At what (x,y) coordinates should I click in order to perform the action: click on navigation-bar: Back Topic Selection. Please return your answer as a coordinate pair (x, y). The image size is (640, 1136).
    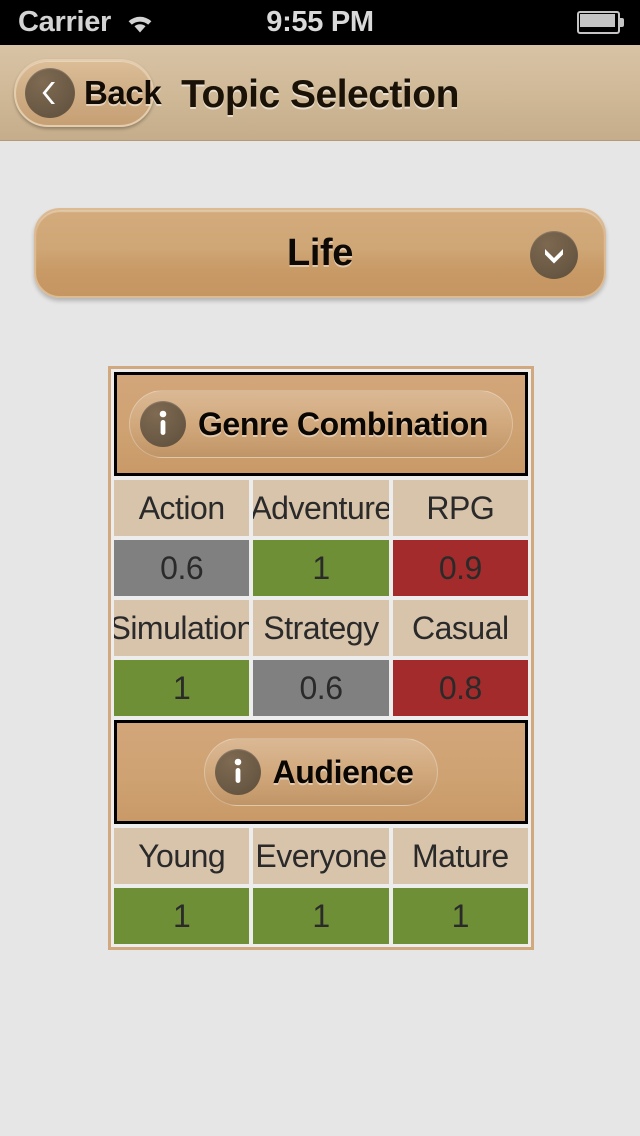
    Looking at the image, I should click on (320, 93).